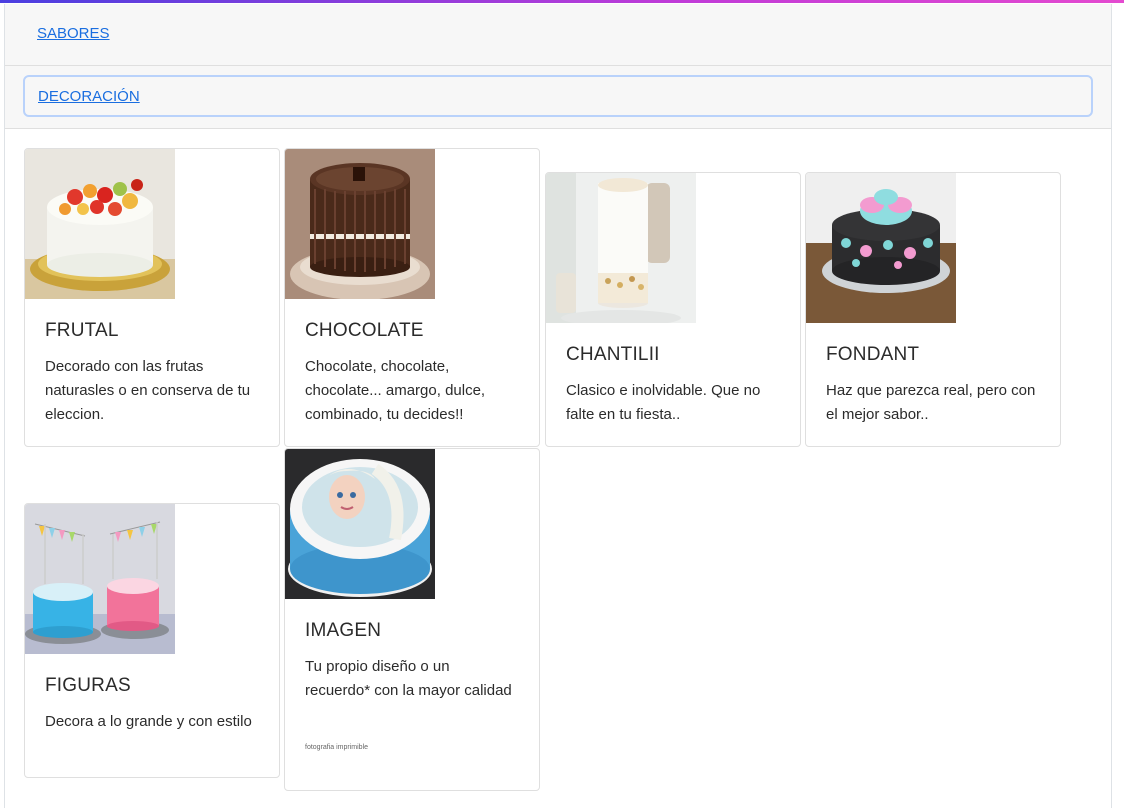 The image size is (1124, 808). What do you see at coordinates (343, 630) in the screenshot?
I see `card-title: IMAGEN` at bounding box center [343, 630].